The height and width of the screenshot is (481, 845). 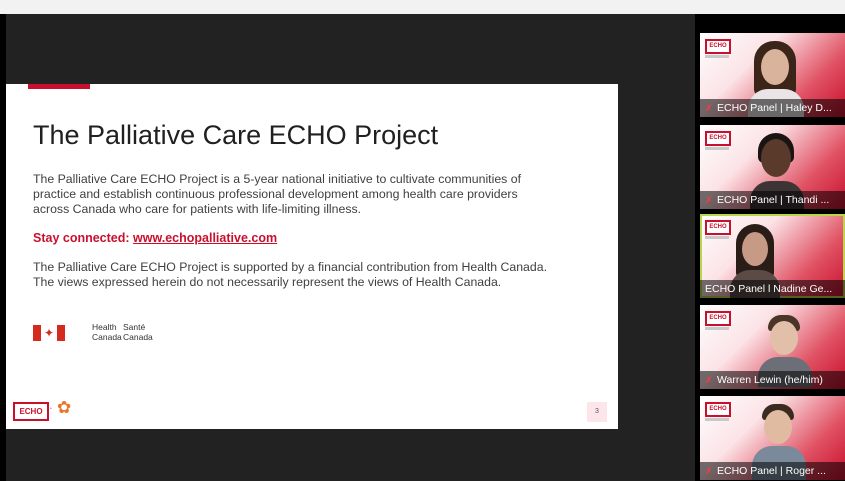 What do you see at coordinates (64, 407) in the screenshot?
I see `partner-flower-logo: ✿` at bounding box center [64, 407].